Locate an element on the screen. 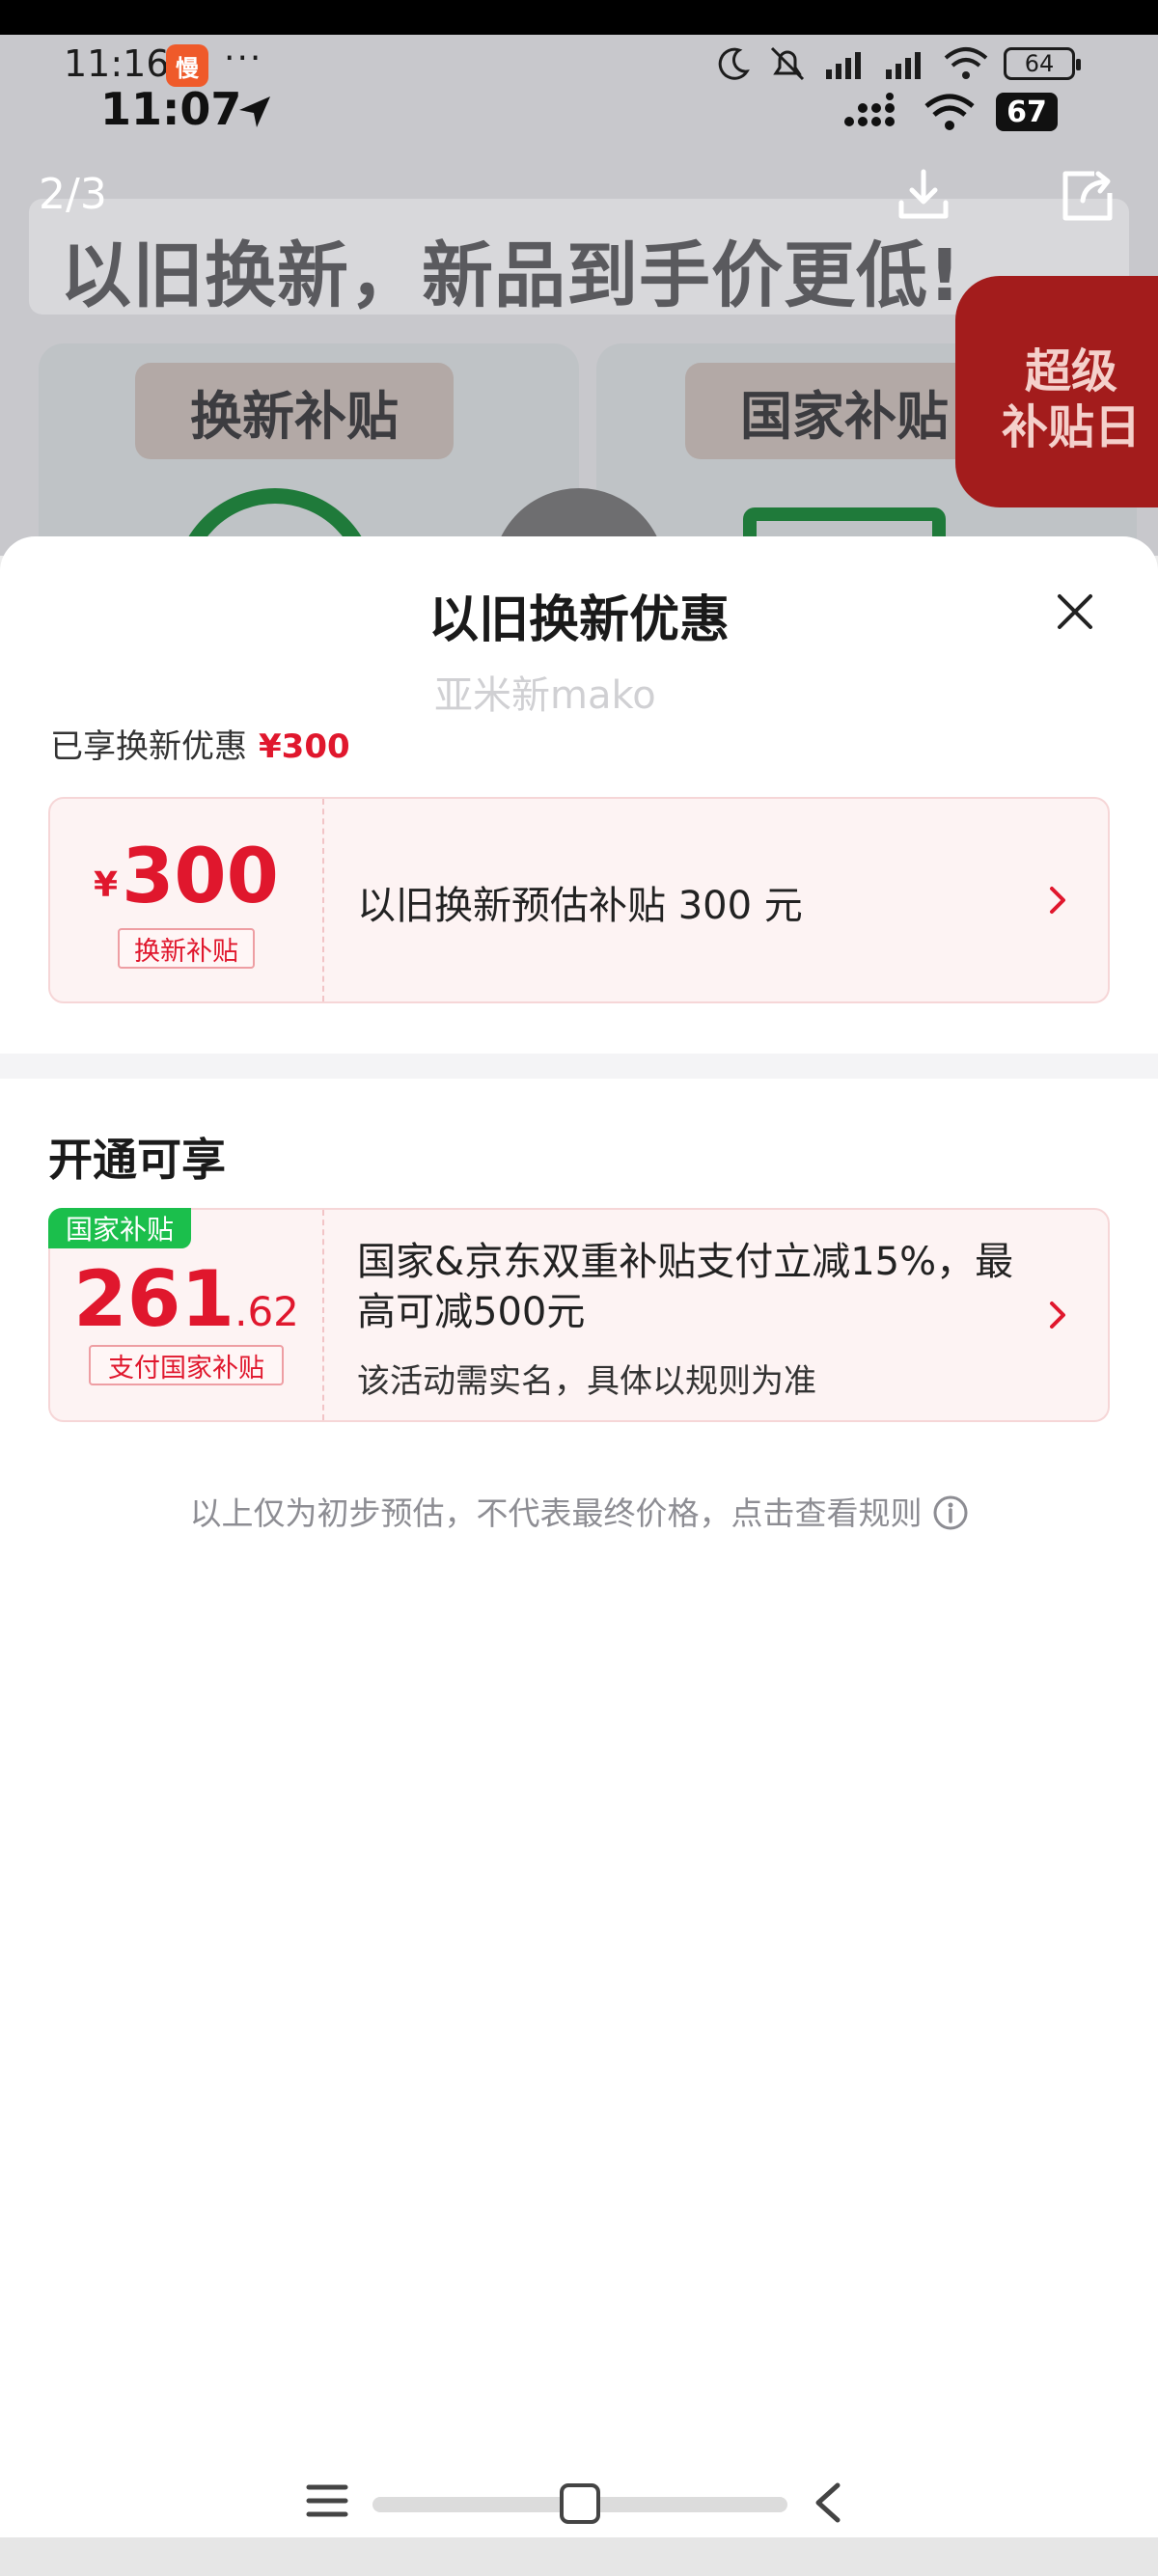 The image size is (1158, 2576). disclaimer-rules-link: 以上仅为初步预估，不代表最终价格，点击查看规则 is located at coordinates (579, 1511).